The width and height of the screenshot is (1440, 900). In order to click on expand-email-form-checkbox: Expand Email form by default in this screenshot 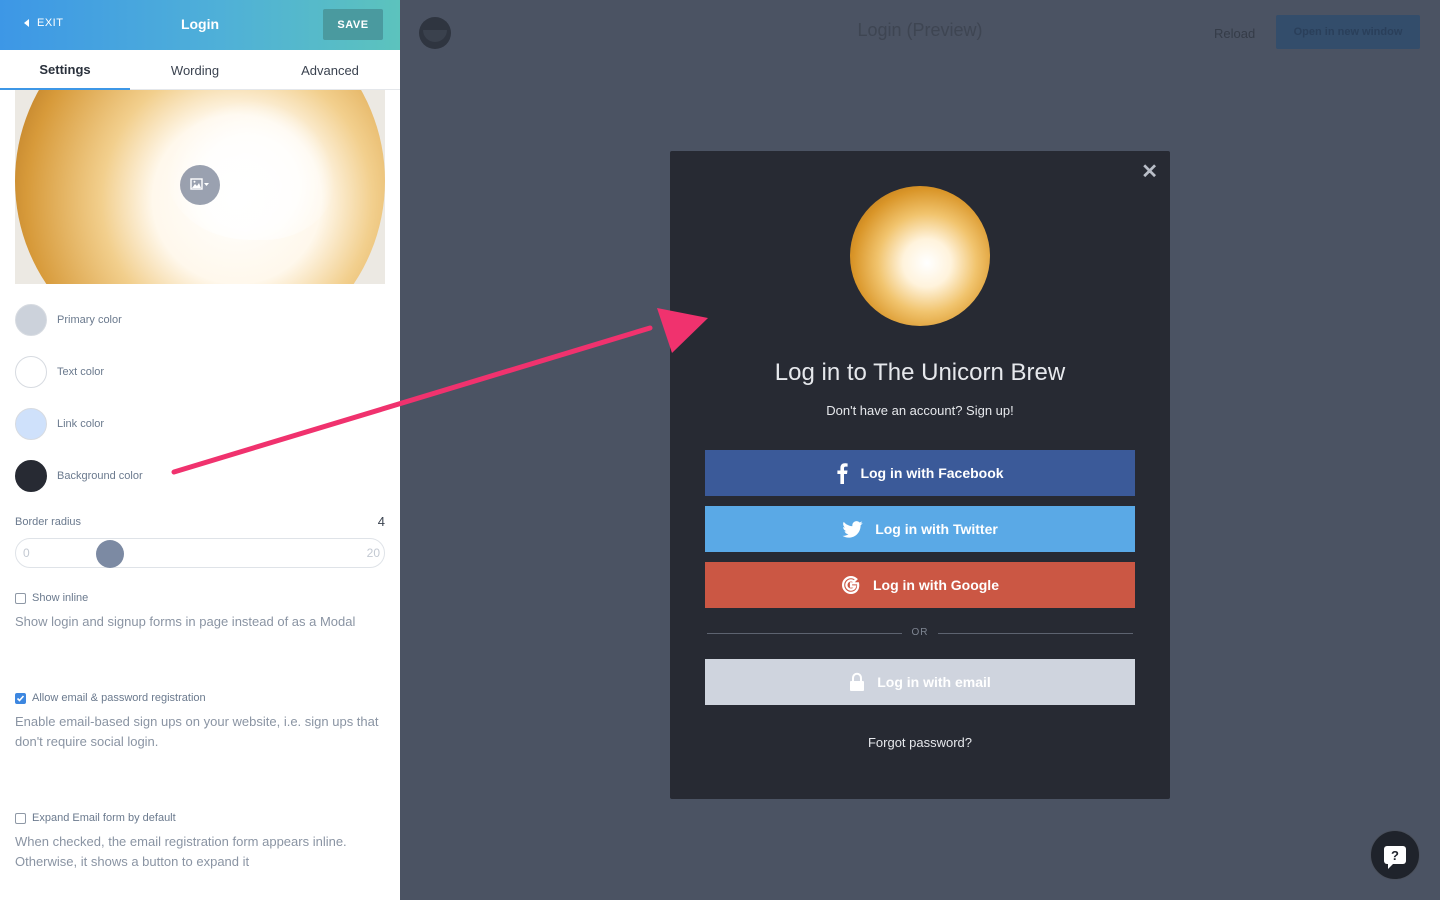, I will do `click(95, 818)`.